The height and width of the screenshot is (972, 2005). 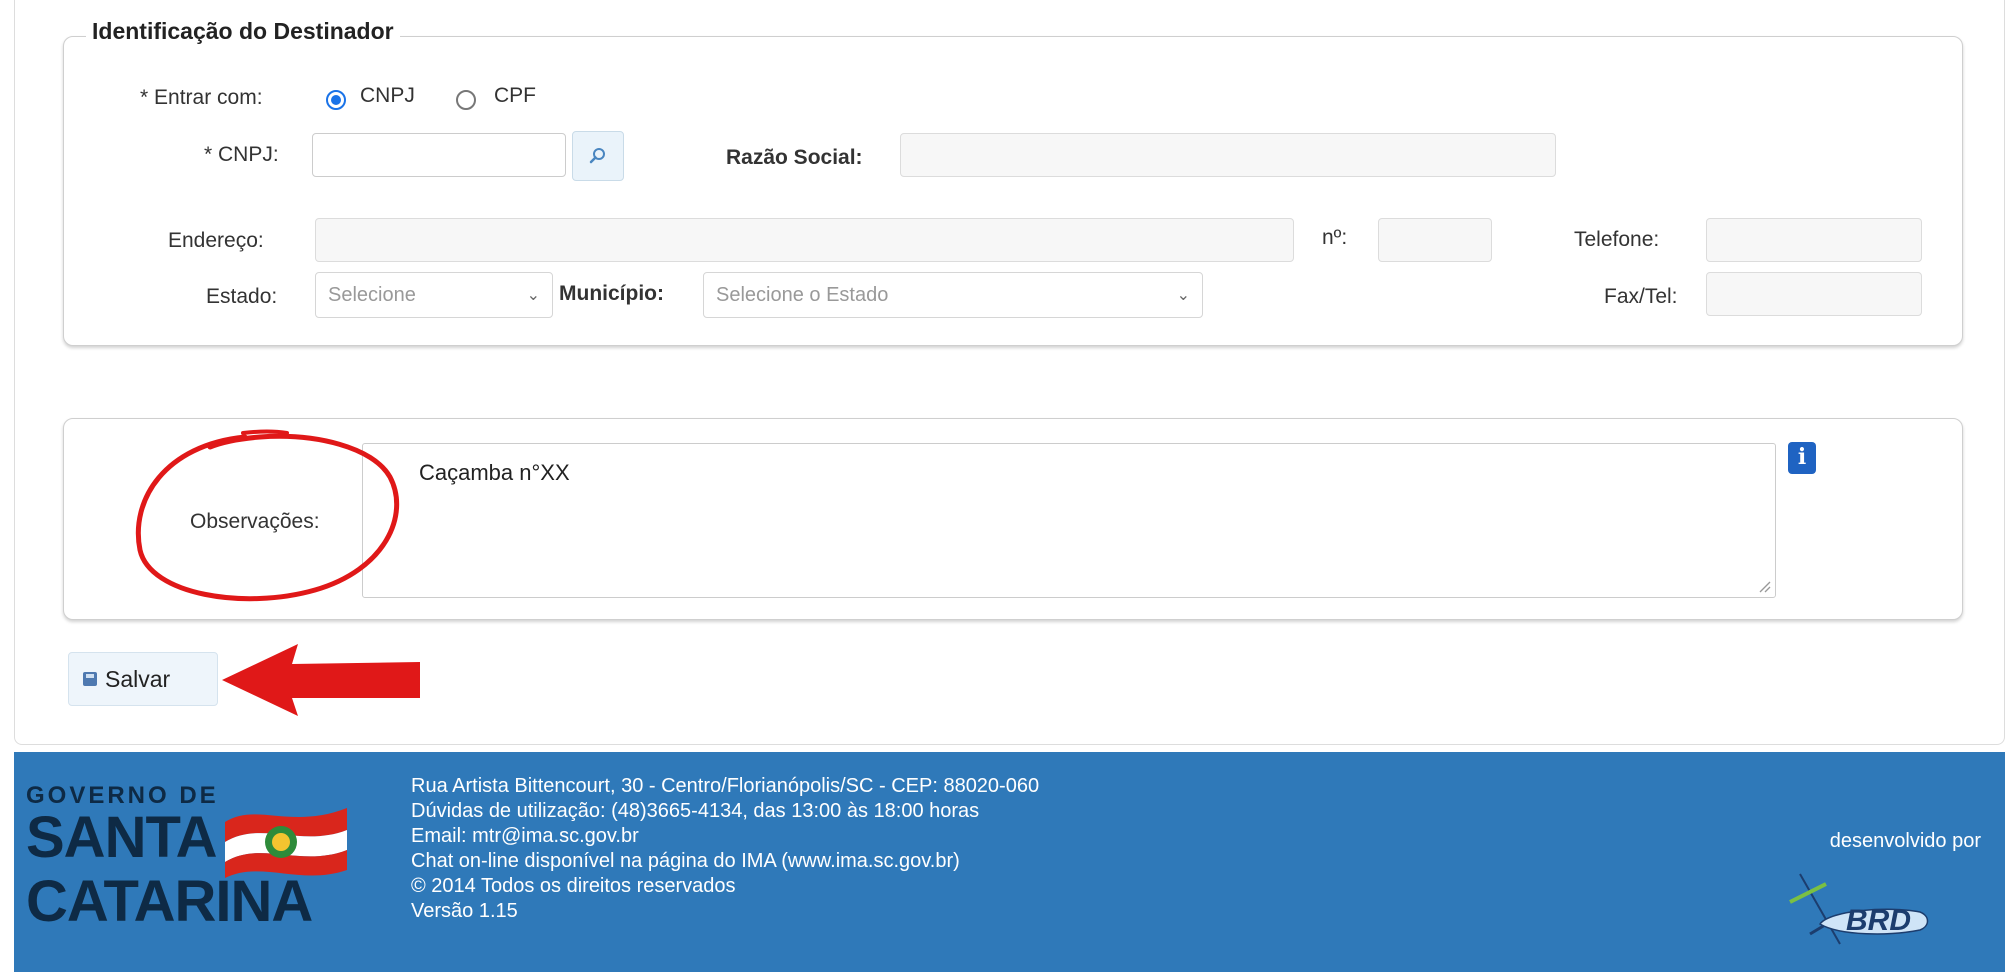 I want to click on save-button: Salvar, so click(x=143, y=679).